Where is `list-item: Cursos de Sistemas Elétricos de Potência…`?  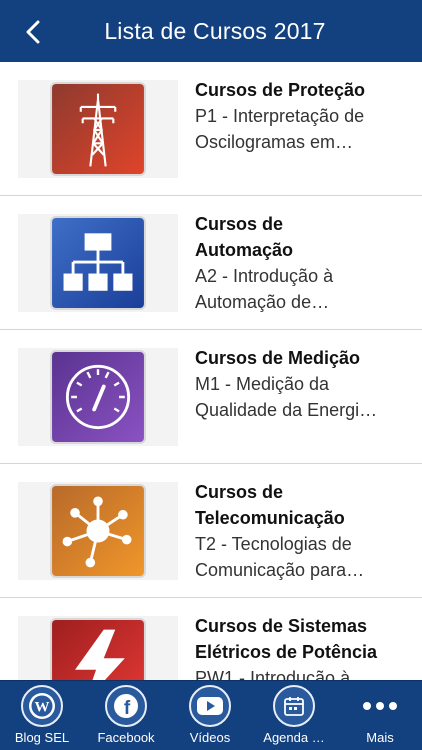 list-item: Cursos de Sistemas Elétricos de Potência… is located at coordinates (211, 639).